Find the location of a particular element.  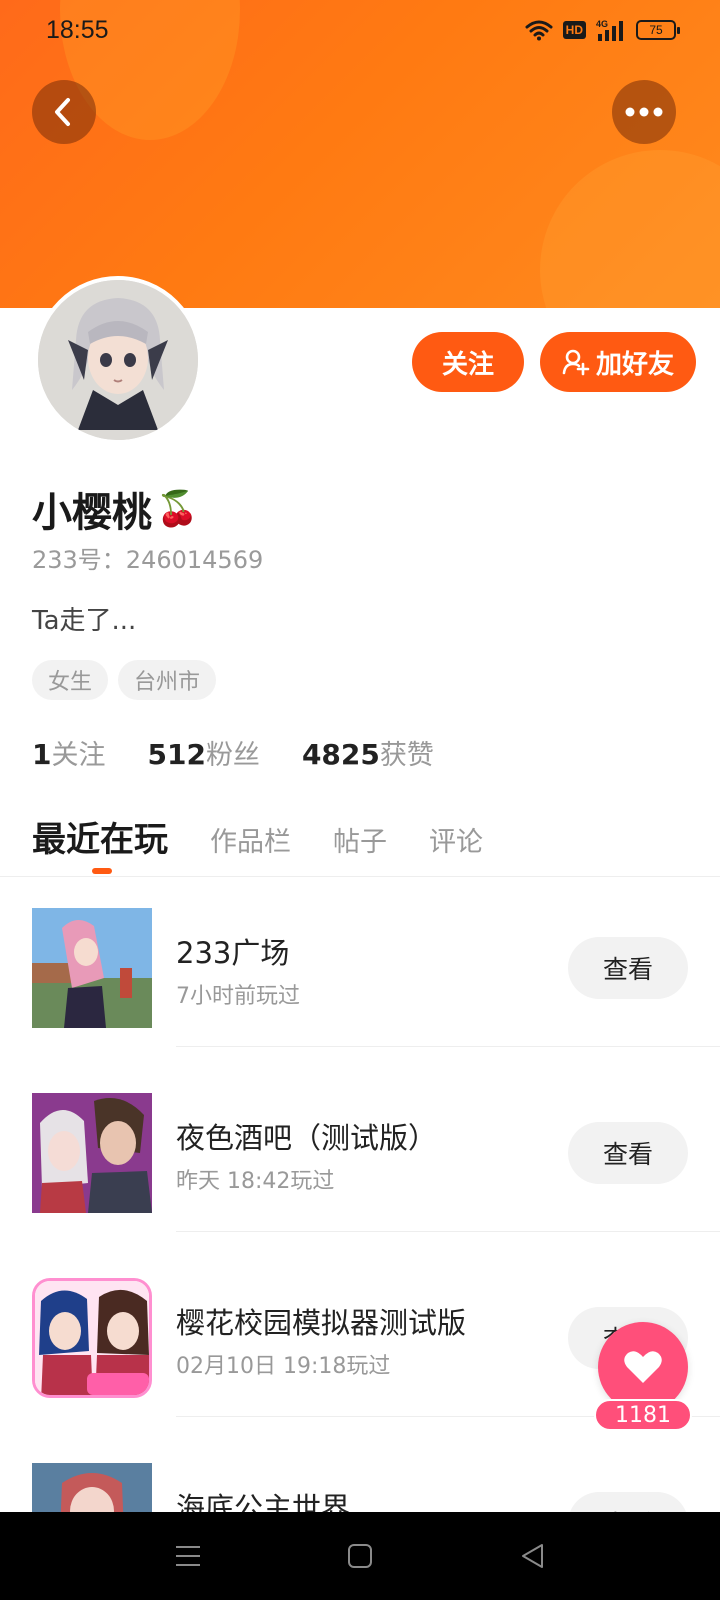

stat-following-value: 1 is located at coordinates (42, 754).